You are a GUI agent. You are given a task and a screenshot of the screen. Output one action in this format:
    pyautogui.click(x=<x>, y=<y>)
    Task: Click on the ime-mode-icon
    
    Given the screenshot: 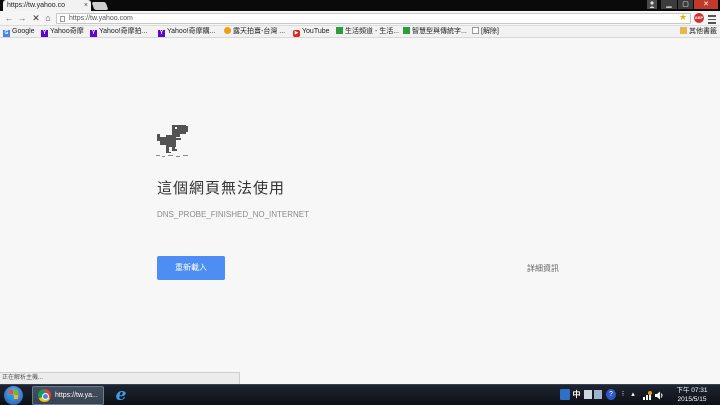 What is the action you would take?
    pyautogui.click(x=588, y=394)
    